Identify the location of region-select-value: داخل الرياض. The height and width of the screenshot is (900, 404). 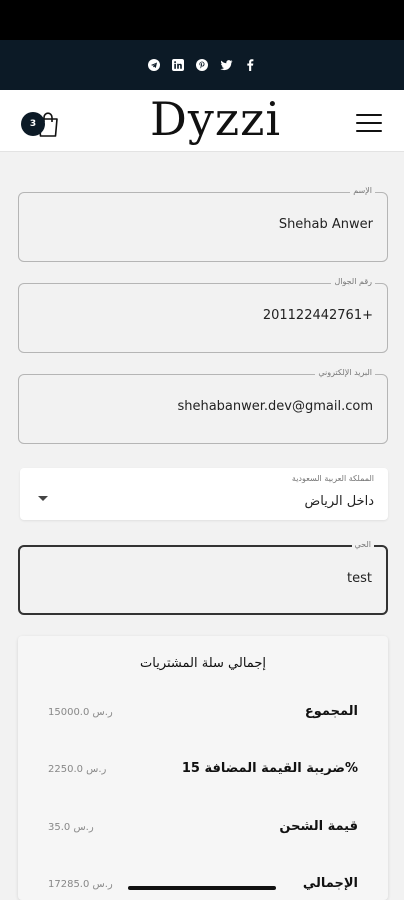
(339, 501).